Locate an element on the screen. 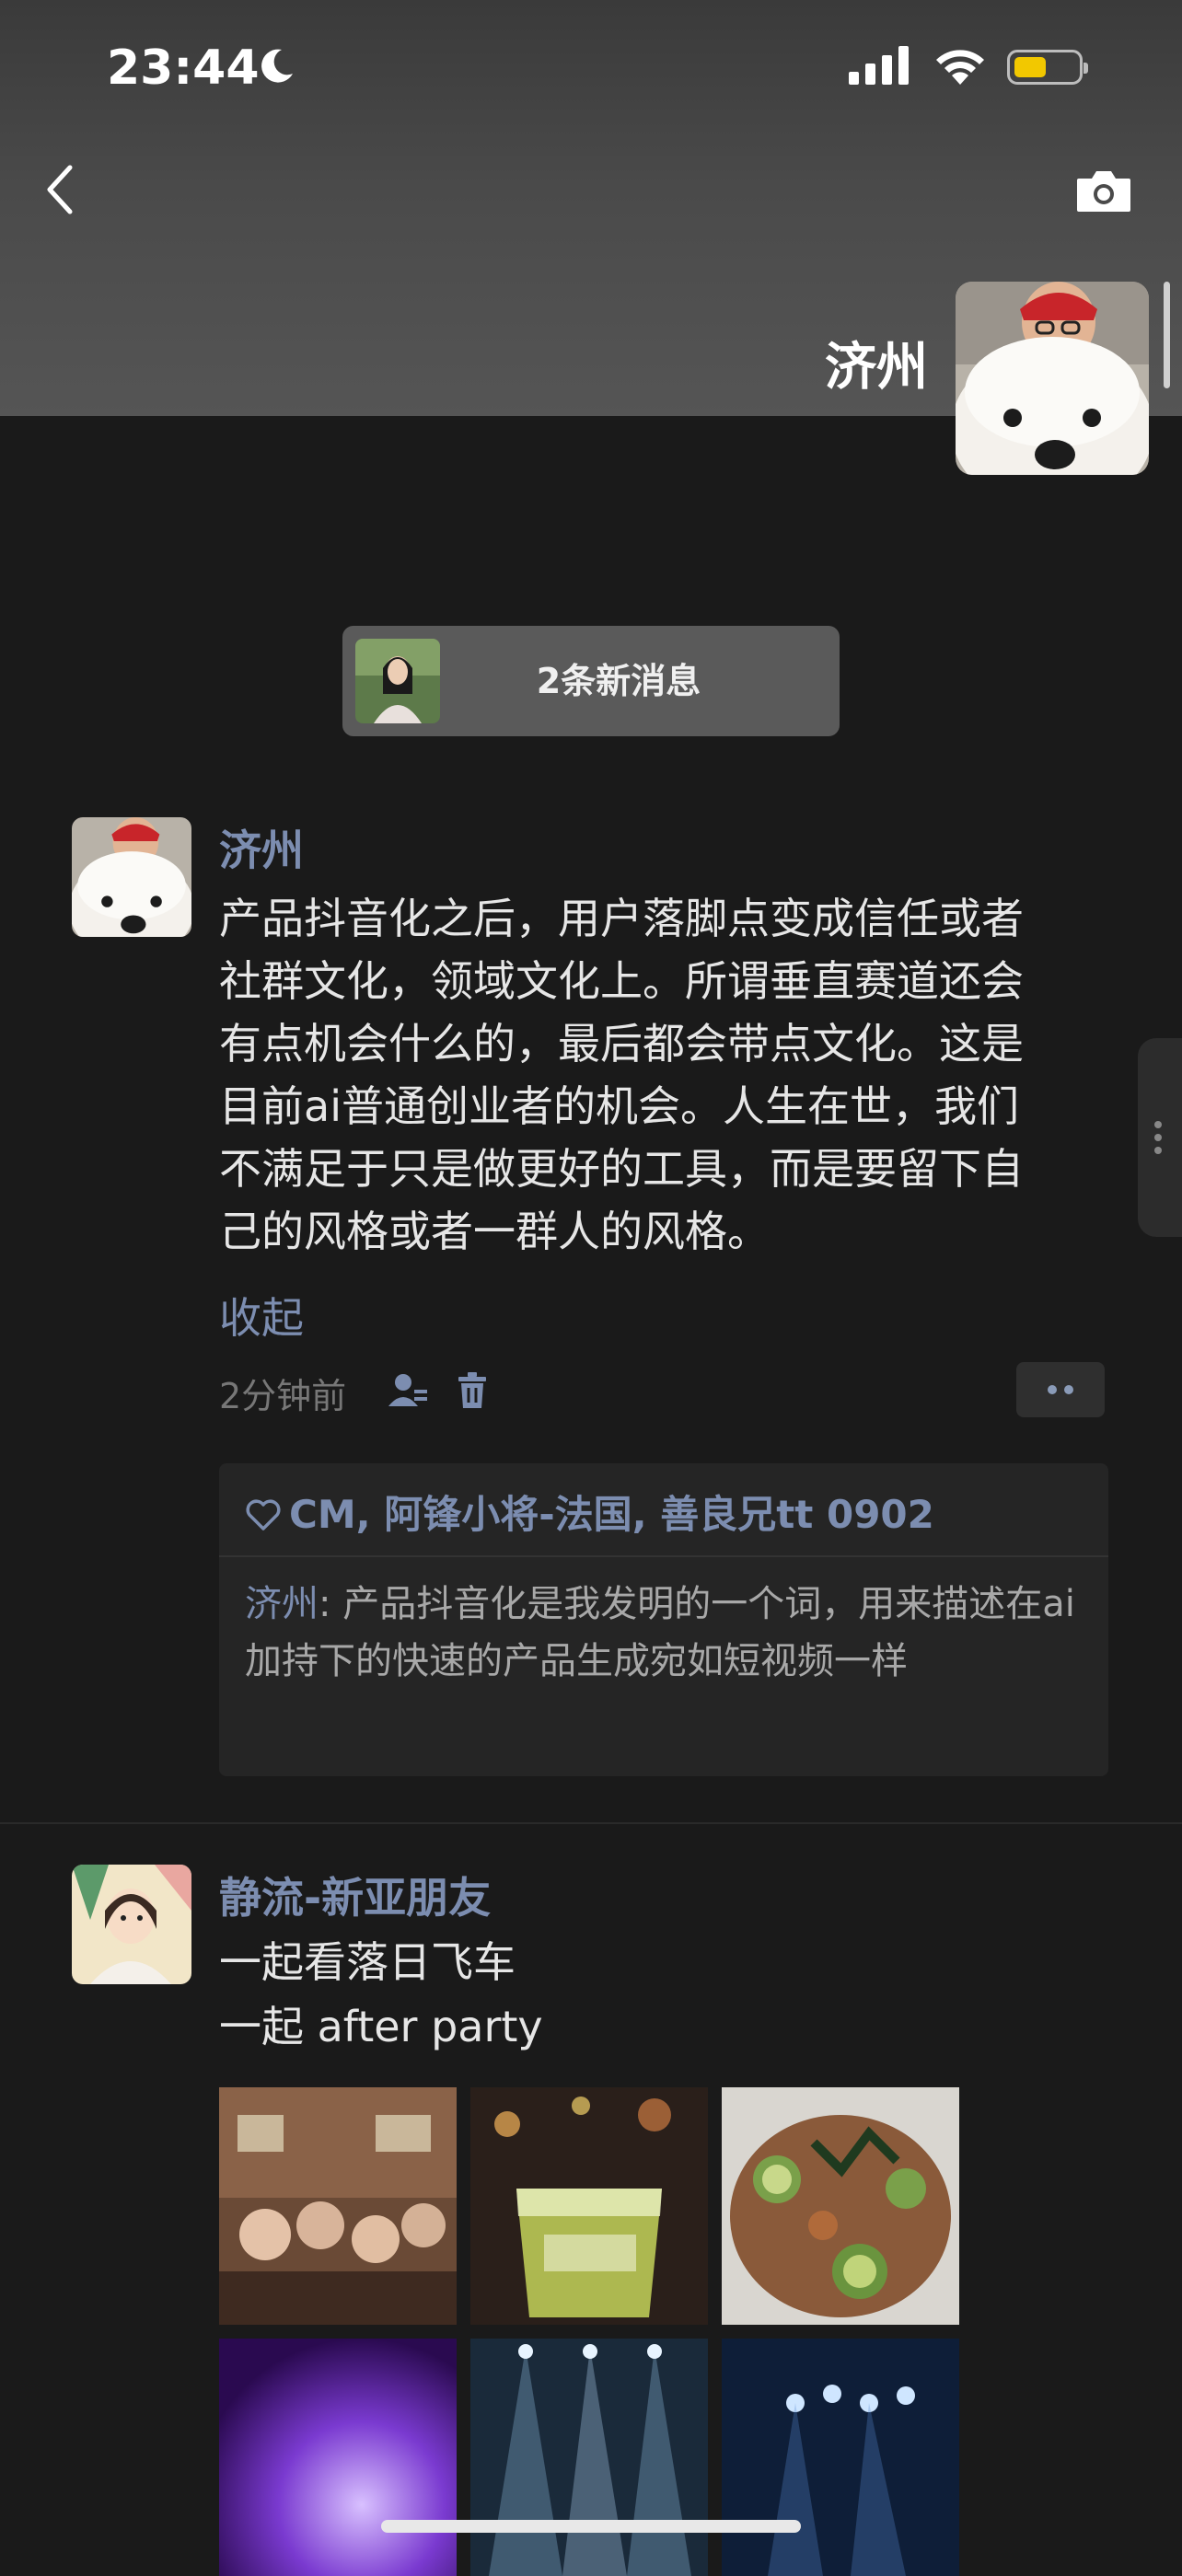  moon-icon is located at coordinates (277, 66).